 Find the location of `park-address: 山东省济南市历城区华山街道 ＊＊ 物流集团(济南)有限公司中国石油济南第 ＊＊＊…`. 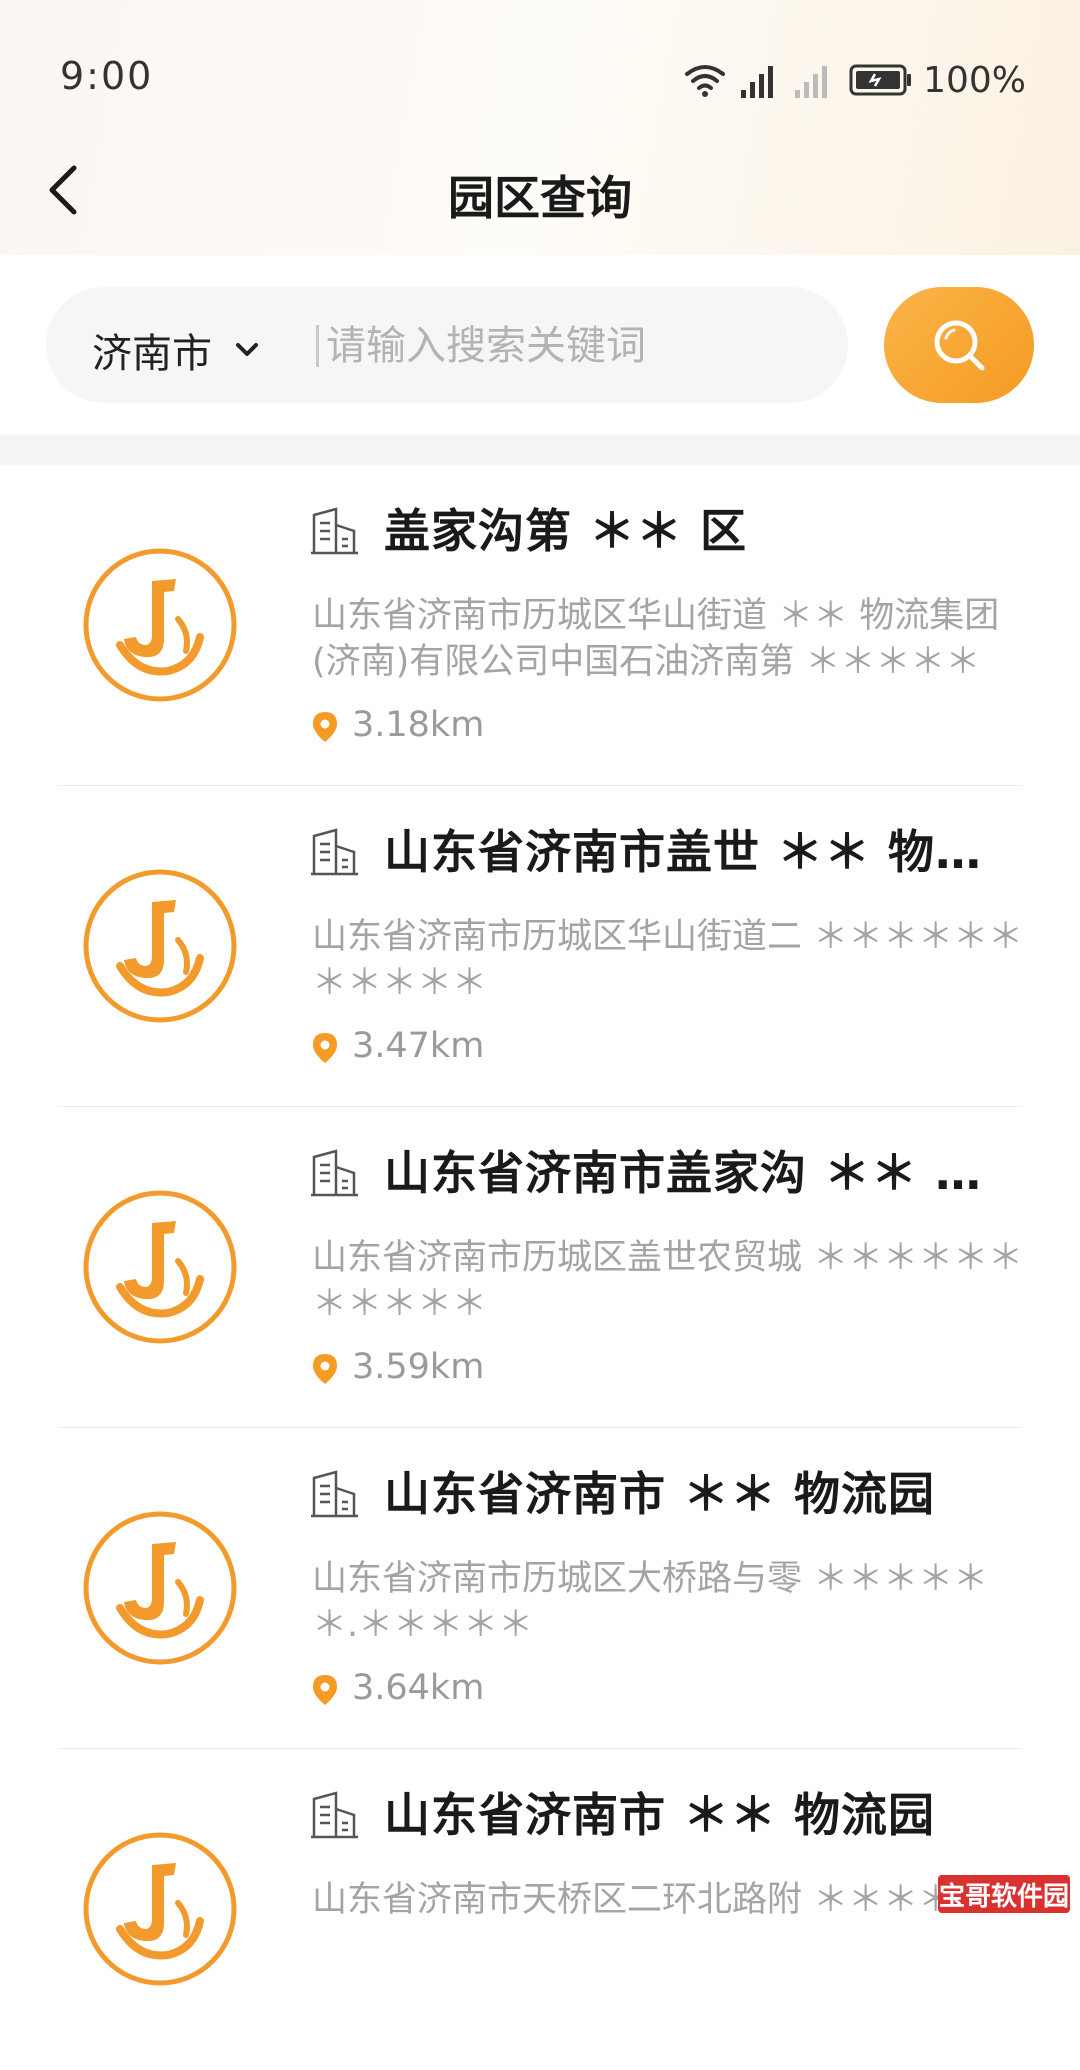

park-address: 山东省济南市历城区华山街道 ＊＊ 物流集团(济南)有限公司中国石油济南第 ＊＊＊… is located at coordinates (656, 639).